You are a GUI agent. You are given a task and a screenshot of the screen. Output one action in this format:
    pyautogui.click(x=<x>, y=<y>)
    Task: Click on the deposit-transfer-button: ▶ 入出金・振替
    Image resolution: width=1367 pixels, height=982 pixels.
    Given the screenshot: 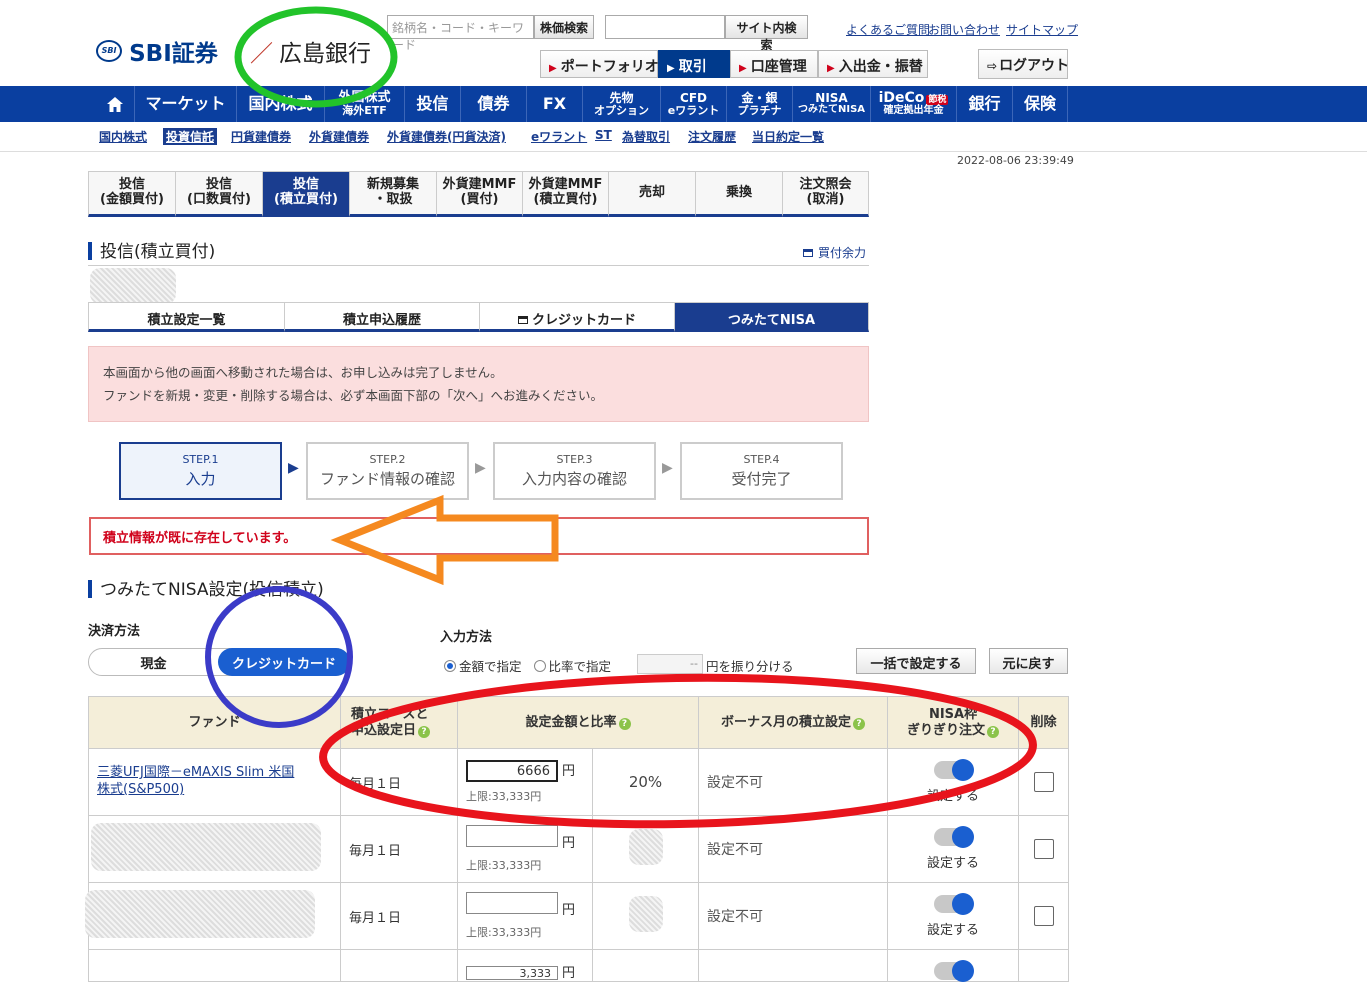 What is the action you would take?
    pyautogui.click(x=873, y=64)
    